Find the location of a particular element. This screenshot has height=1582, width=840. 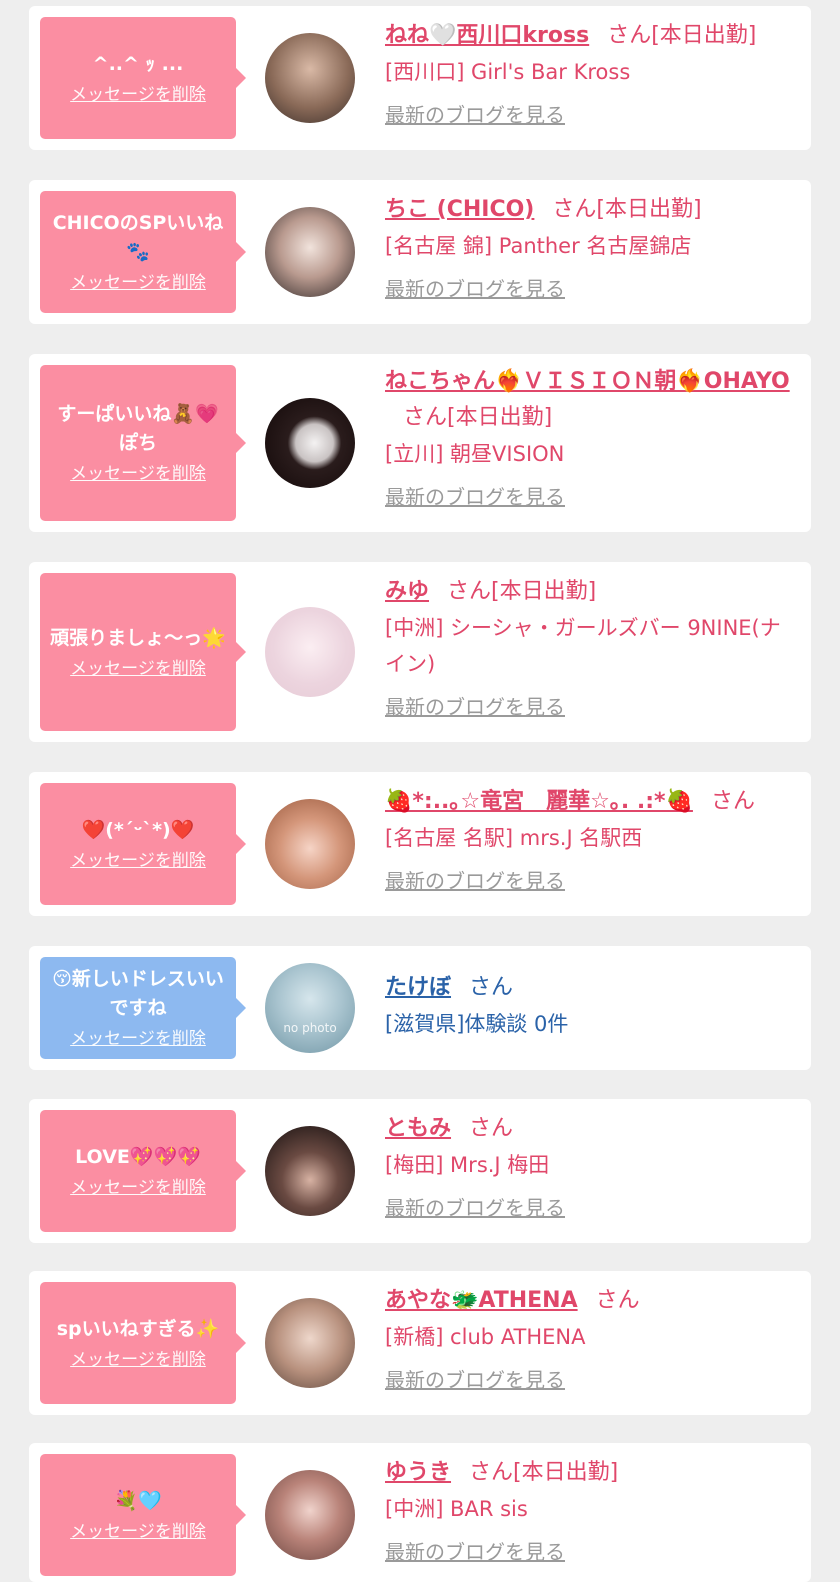

user-name-link: ともみ is located at coordinates (418, 1128).